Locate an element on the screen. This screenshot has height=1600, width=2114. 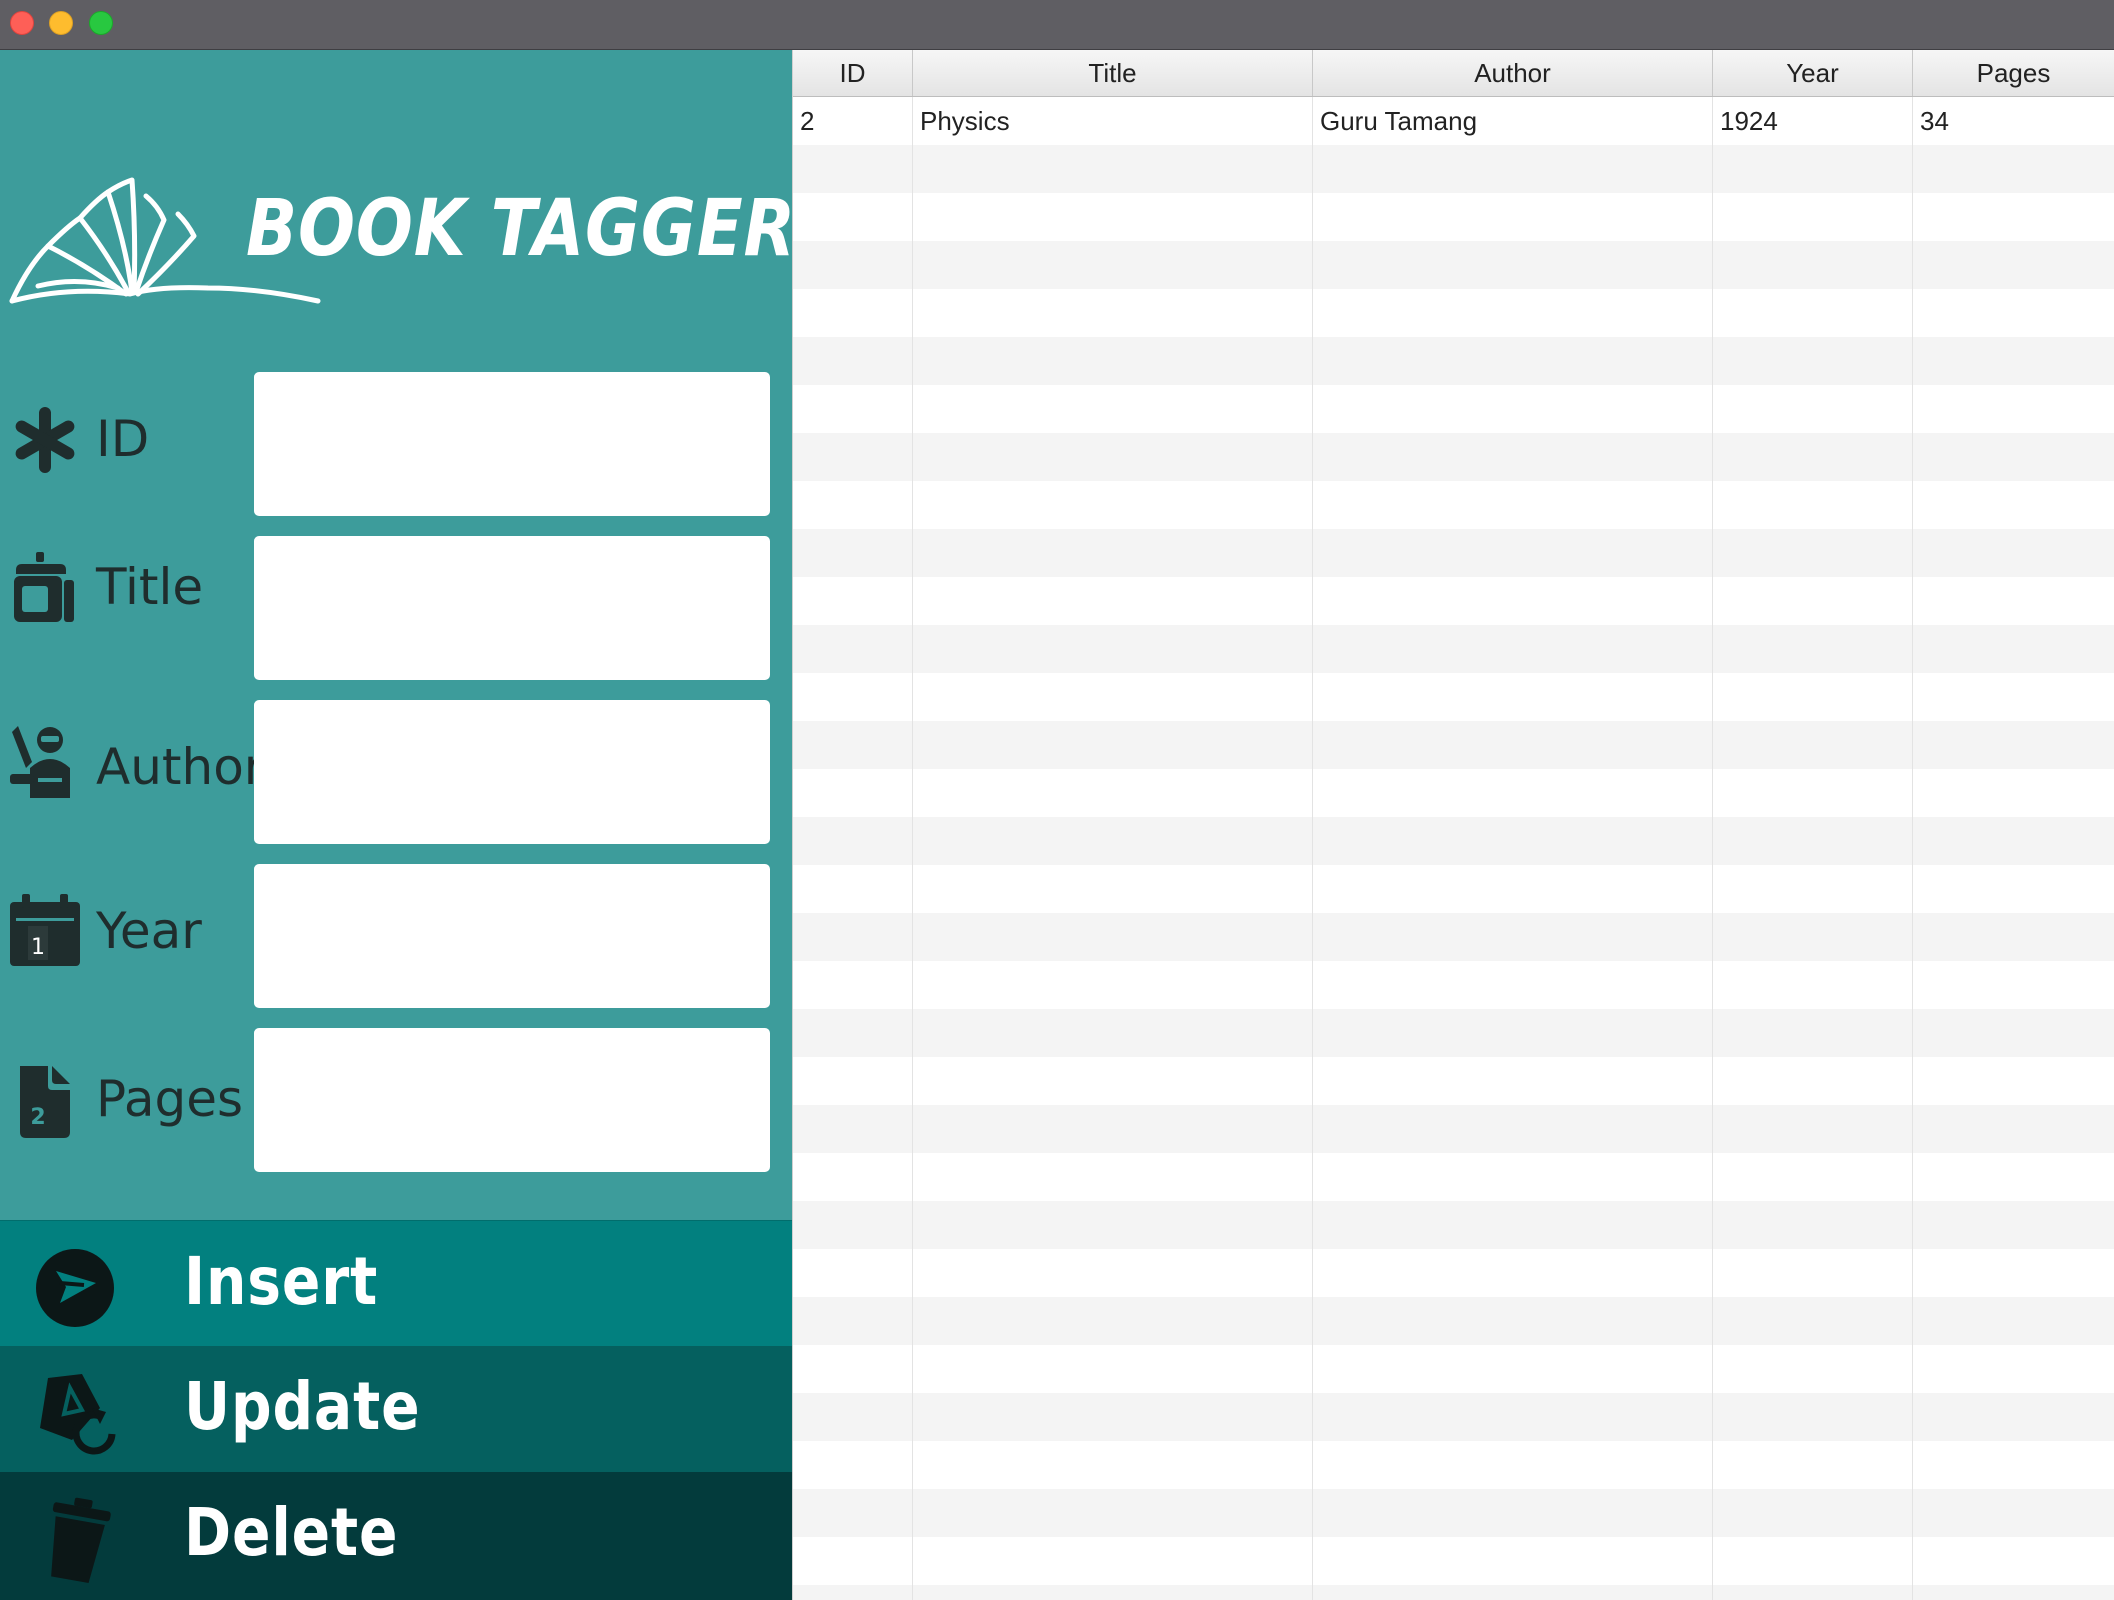
pages-field-row: 2 Pages is located at coordinates (396, 1100).